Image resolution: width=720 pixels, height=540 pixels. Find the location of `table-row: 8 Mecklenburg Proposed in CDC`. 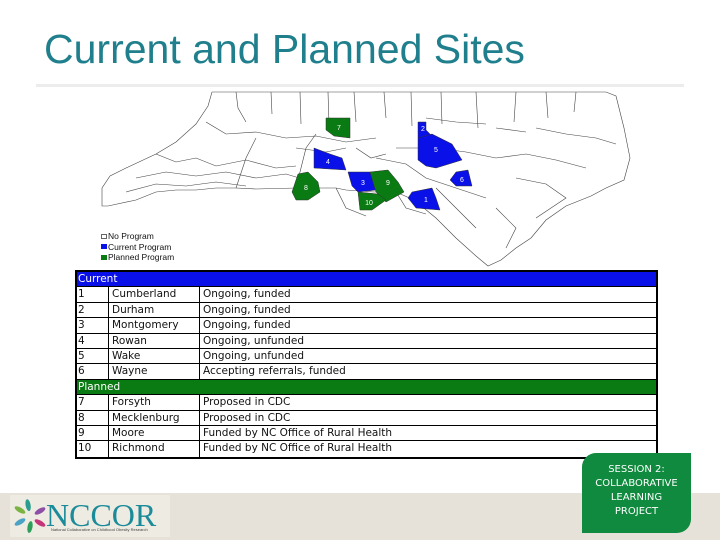

table-row: 8 Mecklenburg Proposed in CDC is located at coordinates (366, 418).